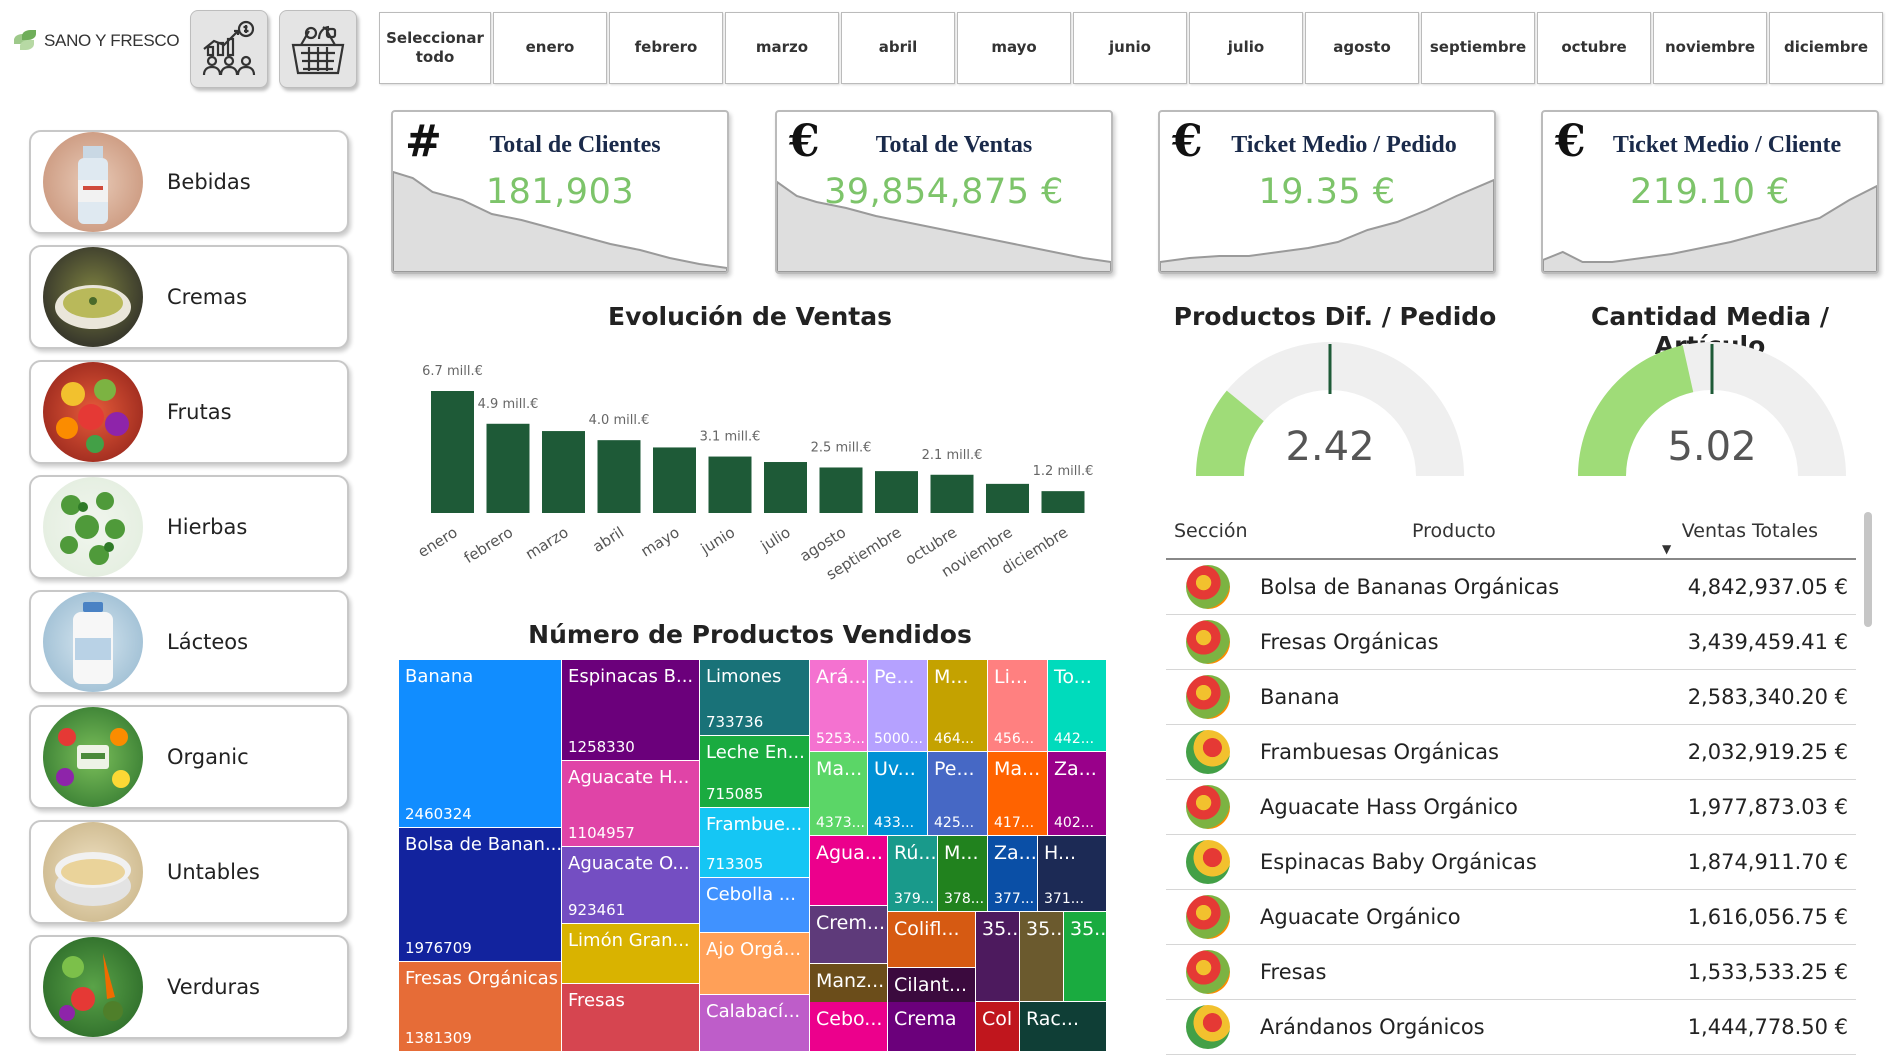 The width and height of the screenshot is (1897, 1058). I want to click on treemap-tile: Limones 733736, so click(755, 698).